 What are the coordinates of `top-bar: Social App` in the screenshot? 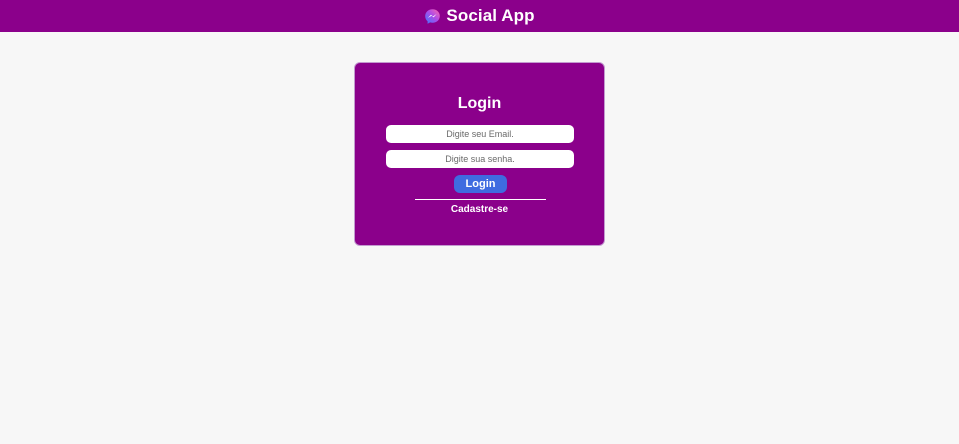 It's located at (479, 16).